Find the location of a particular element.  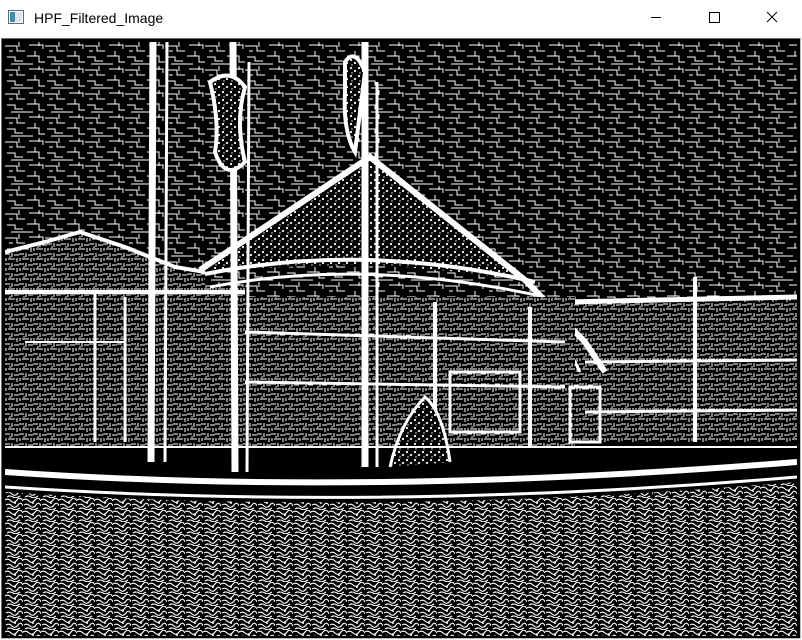

title-bar: HPF_Filtered_Image is located at coordinates (401, 18).